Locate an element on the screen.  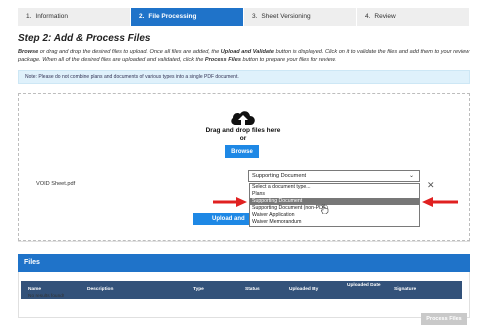
drag-drop-or: or is located at coordinates (243, 138).